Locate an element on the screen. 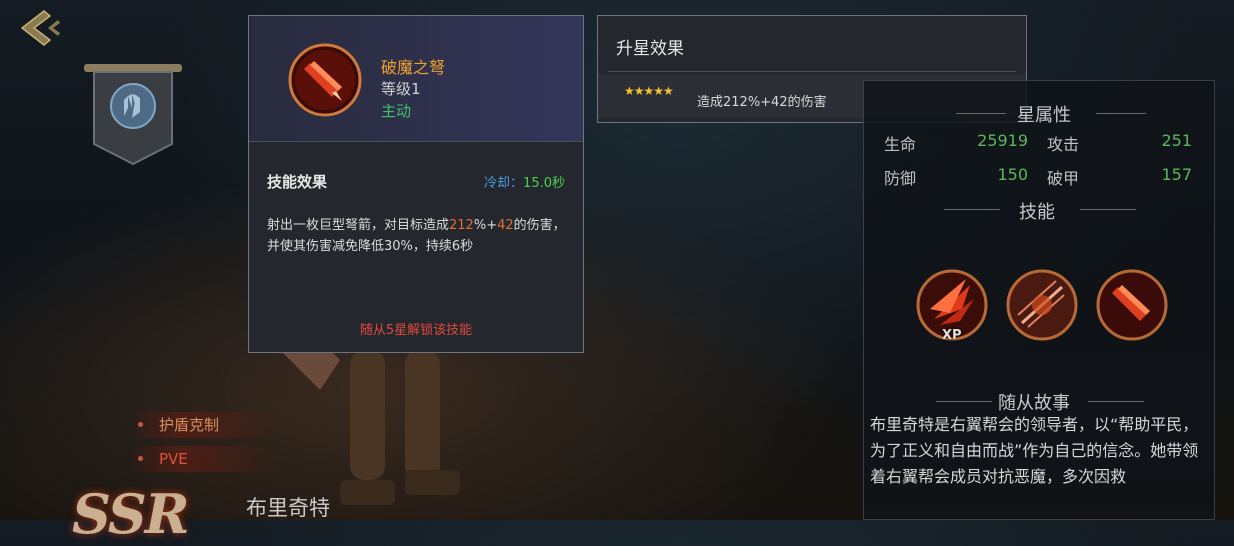 Image resolution: width=1234 pixels, height=546 pixels. skill-level: 等级1 is located at coordinates (401, 89).